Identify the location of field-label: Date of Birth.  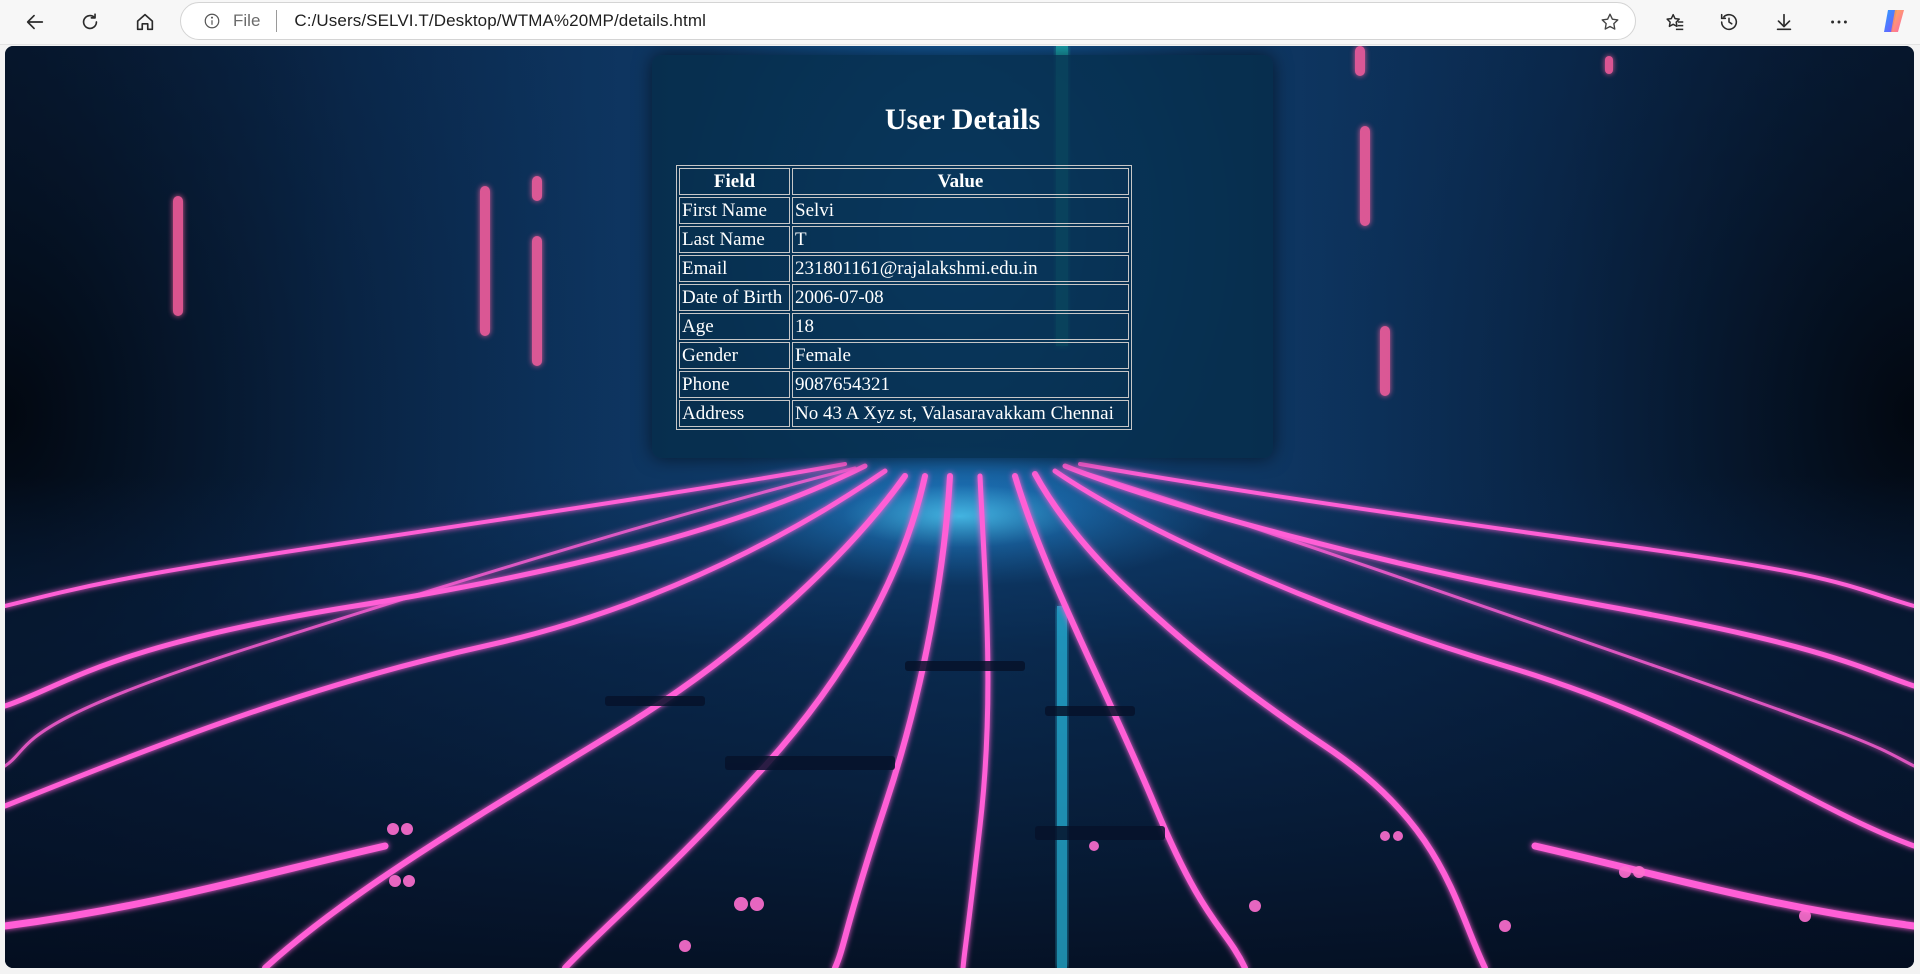
(734, 297).